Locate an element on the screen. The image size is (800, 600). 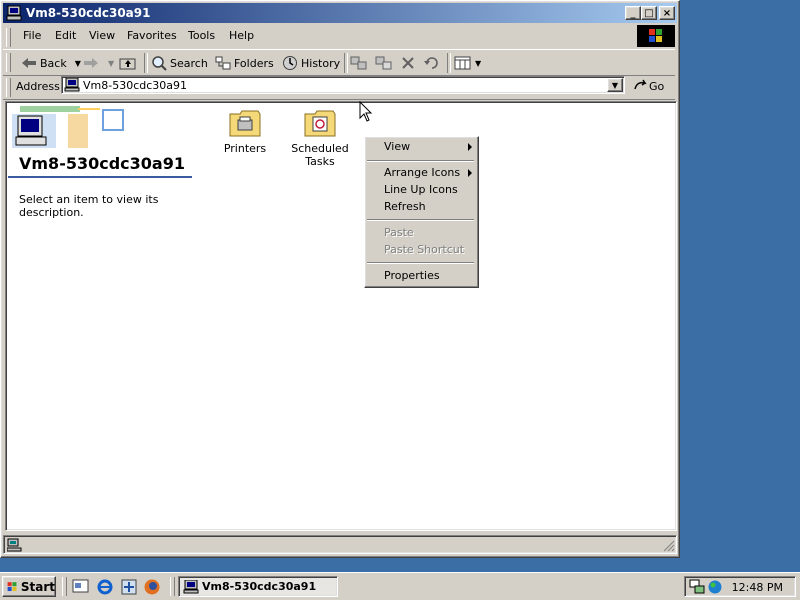
mouse-cursor-icon is located at coordinates (366, 111).